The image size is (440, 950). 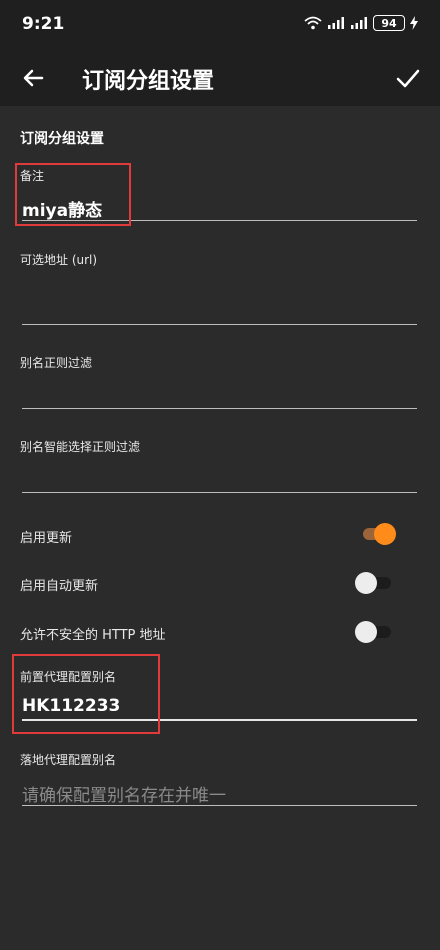 I want to click on alias-filter-label: 别名正则过滤, so click(x=56, y=363).